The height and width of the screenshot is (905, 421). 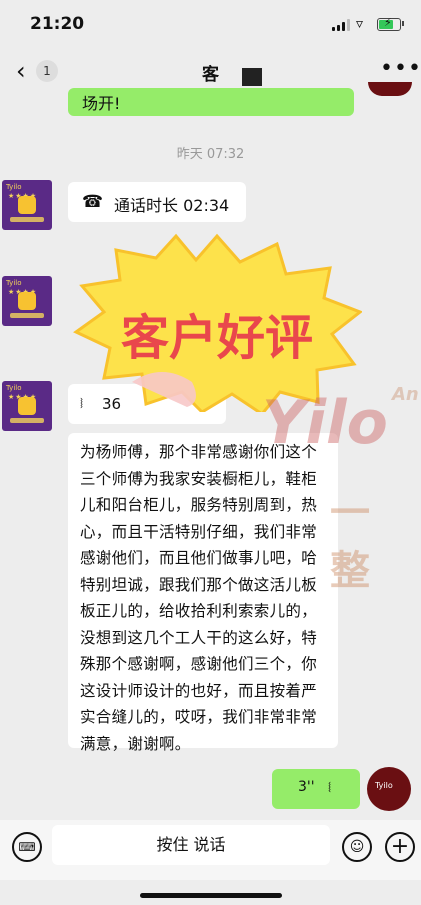 I want to click on clock: 21:20, so click(x=57, y=24).